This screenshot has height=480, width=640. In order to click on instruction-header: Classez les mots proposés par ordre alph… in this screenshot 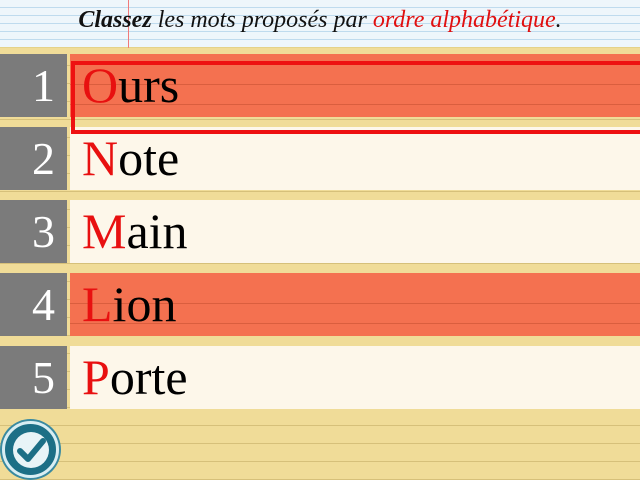, I will do `click(320, 24)`.